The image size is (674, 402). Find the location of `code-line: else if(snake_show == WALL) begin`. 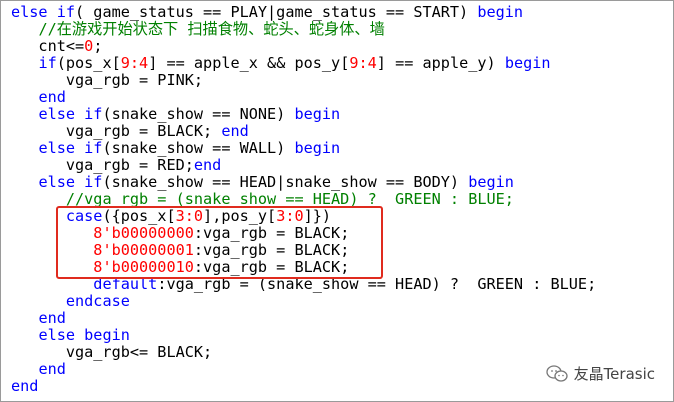

code-line: else if(snake_show == WALL) begin is located at coordinates (303, 148).